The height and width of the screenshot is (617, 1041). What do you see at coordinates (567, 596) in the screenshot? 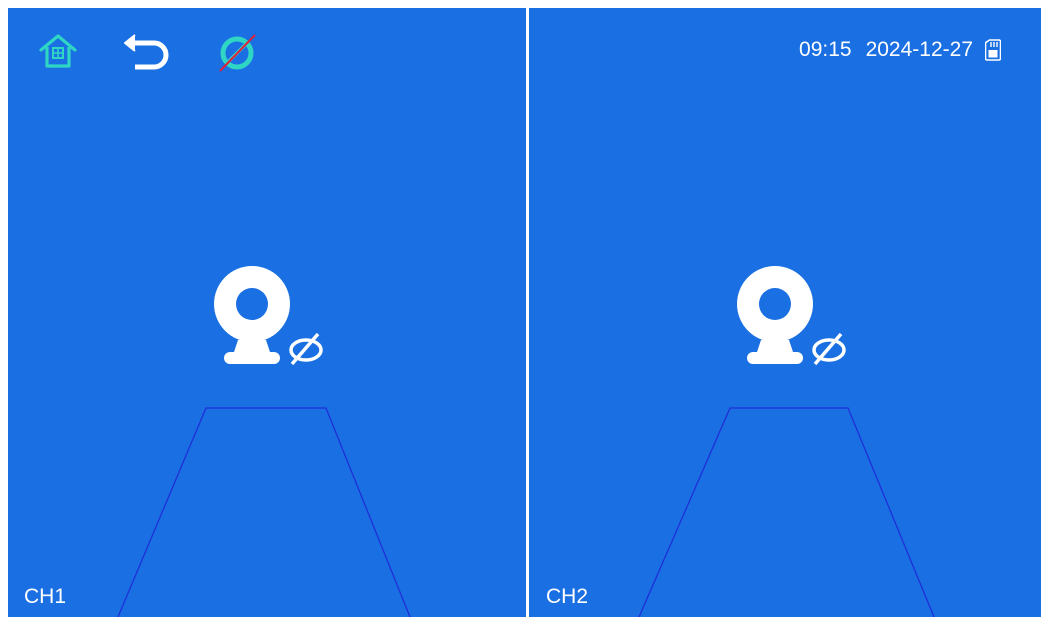
I see `channel-label: CH2` at bounding box center [567, 596].